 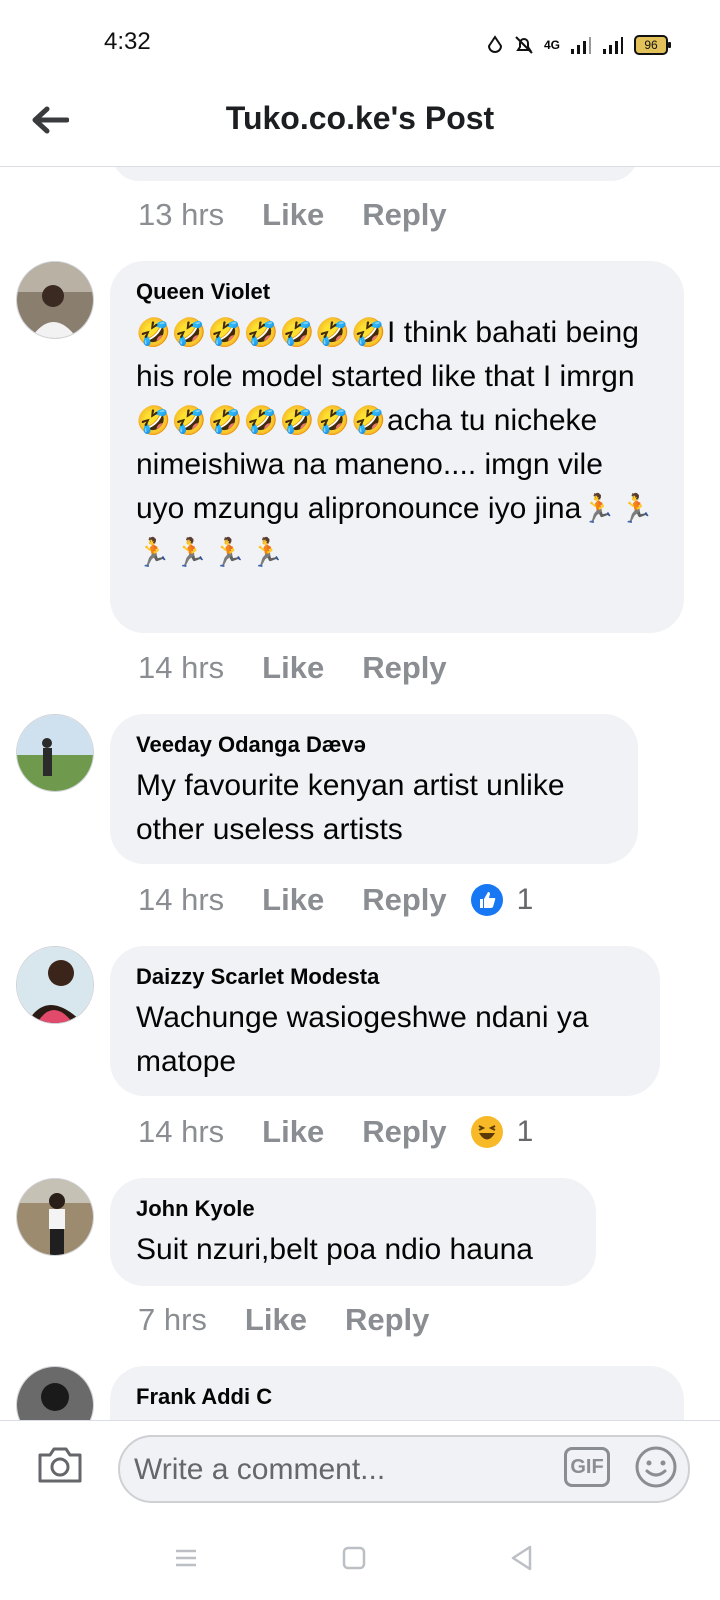 I want to click on battery-icon: 96, so click(x=652, y=45).